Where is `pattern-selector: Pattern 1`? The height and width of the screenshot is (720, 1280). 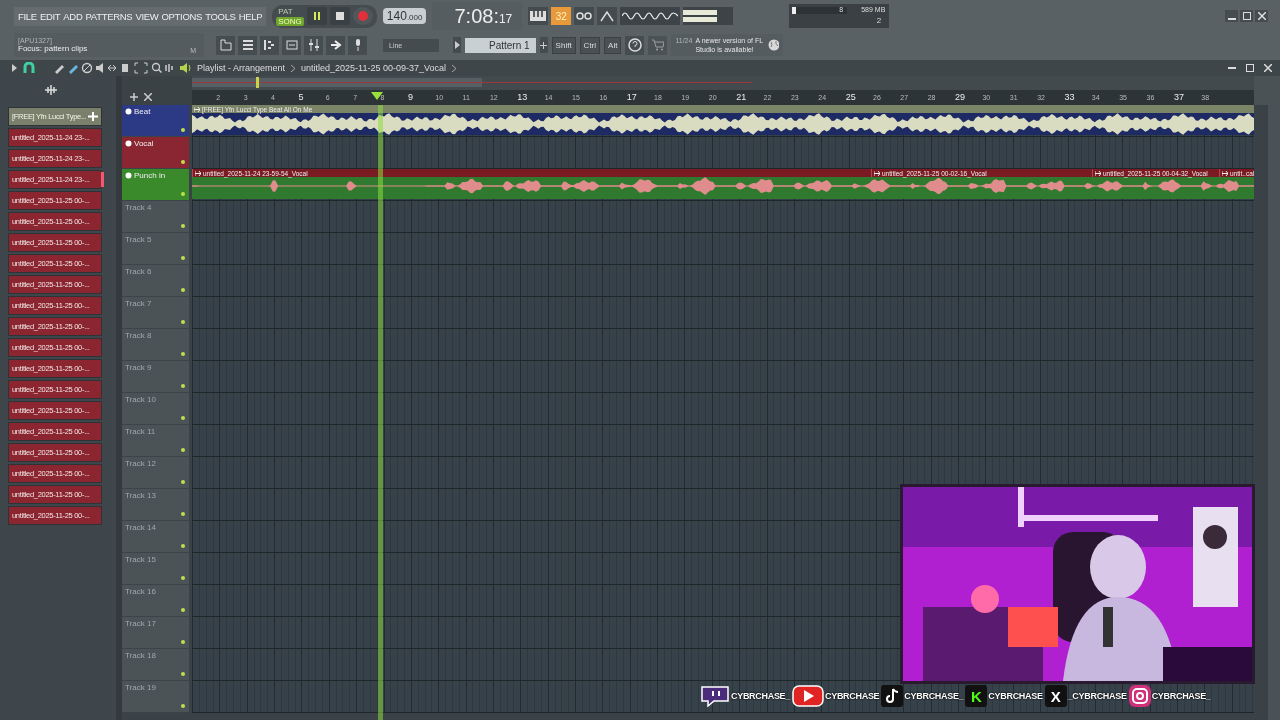
pattern-selector: Pattern 1 is located at coordinates (500, 45).